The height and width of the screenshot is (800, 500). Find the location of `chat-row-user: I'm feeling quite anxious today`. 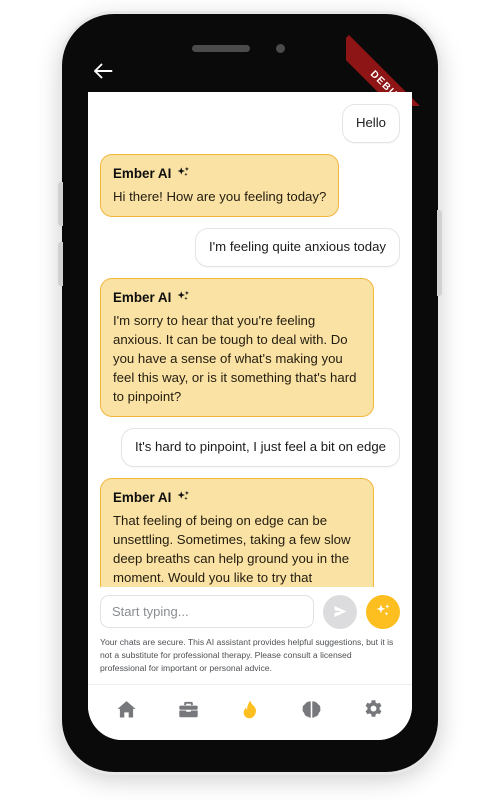

chat-row-user: I'm feeling quite anxious today is located at coordinates (250, 247).